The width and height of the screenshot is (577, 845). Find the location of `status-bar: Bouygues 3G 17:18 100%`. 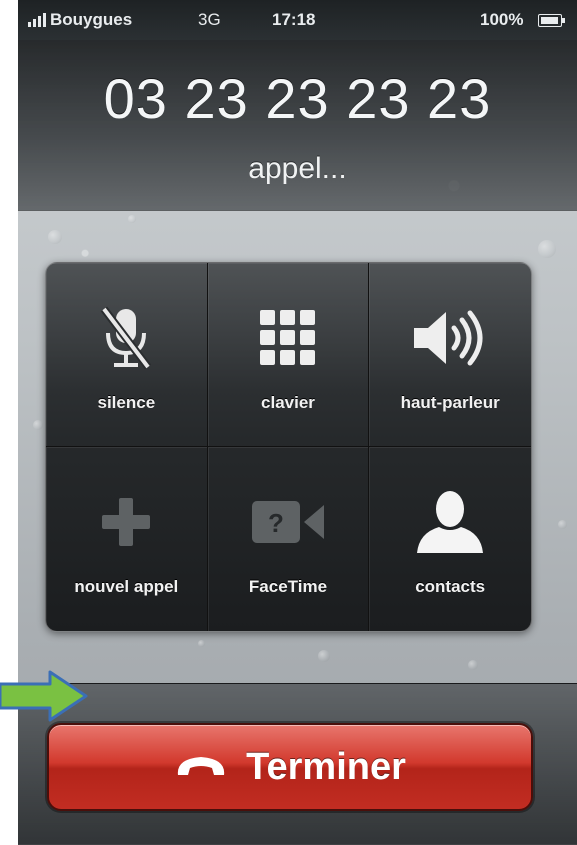

status-bar: Bouygues 3G 17:18 100% is located at coordinates (297, 20).